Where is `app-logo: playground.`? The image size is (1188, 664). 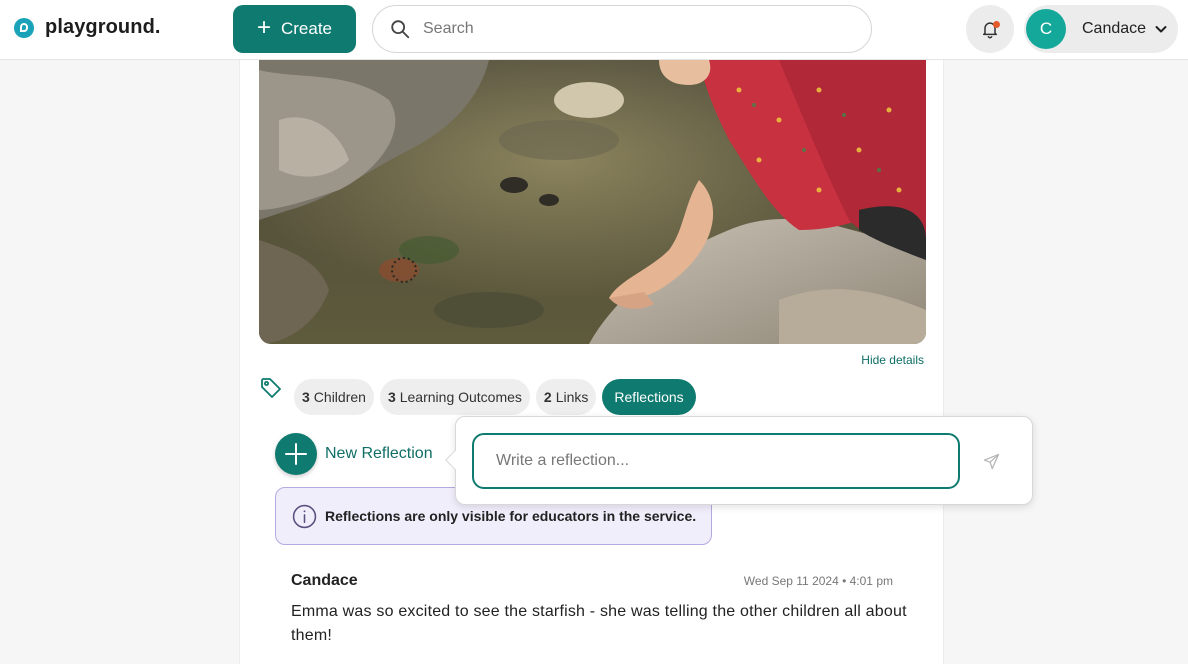
app-logo: playground. is located at coordinates (87, 27).